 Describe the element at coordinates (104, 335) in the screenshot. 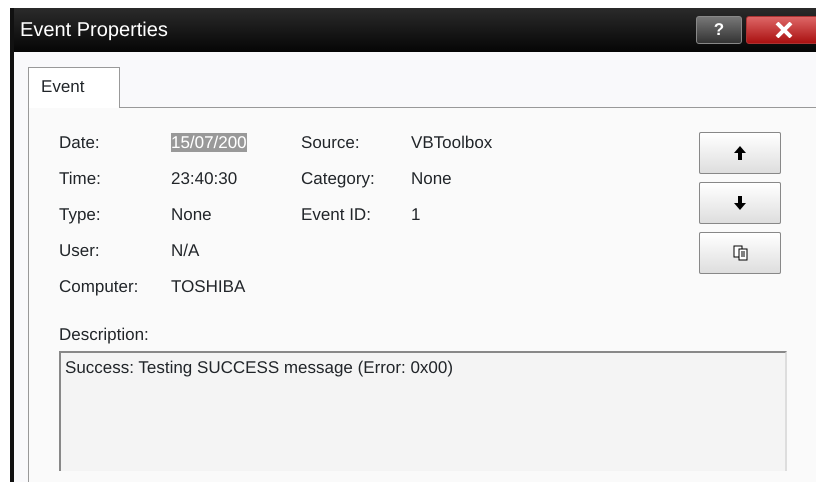

I see `description-label: Description:` at that location.